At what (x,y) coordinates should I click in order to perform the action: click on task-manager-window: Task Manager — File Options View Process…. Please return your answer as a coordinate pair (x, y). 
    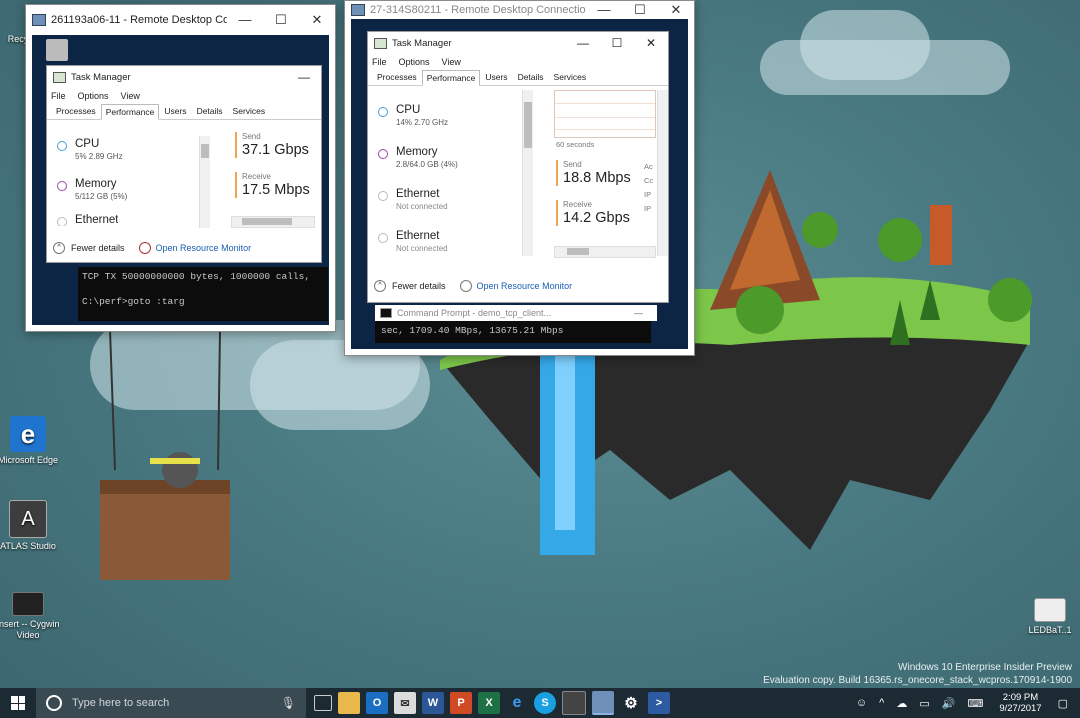
    Looking at the image, I should click on (184, 164).